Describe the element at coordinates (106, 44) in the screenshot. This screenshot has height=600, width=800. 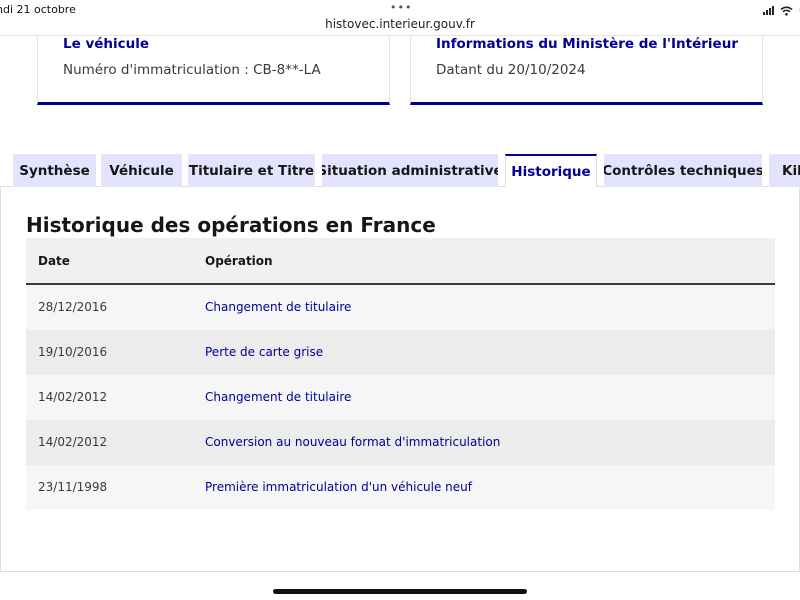
I see `vehicle-card-title: Le véhicule` at that location.